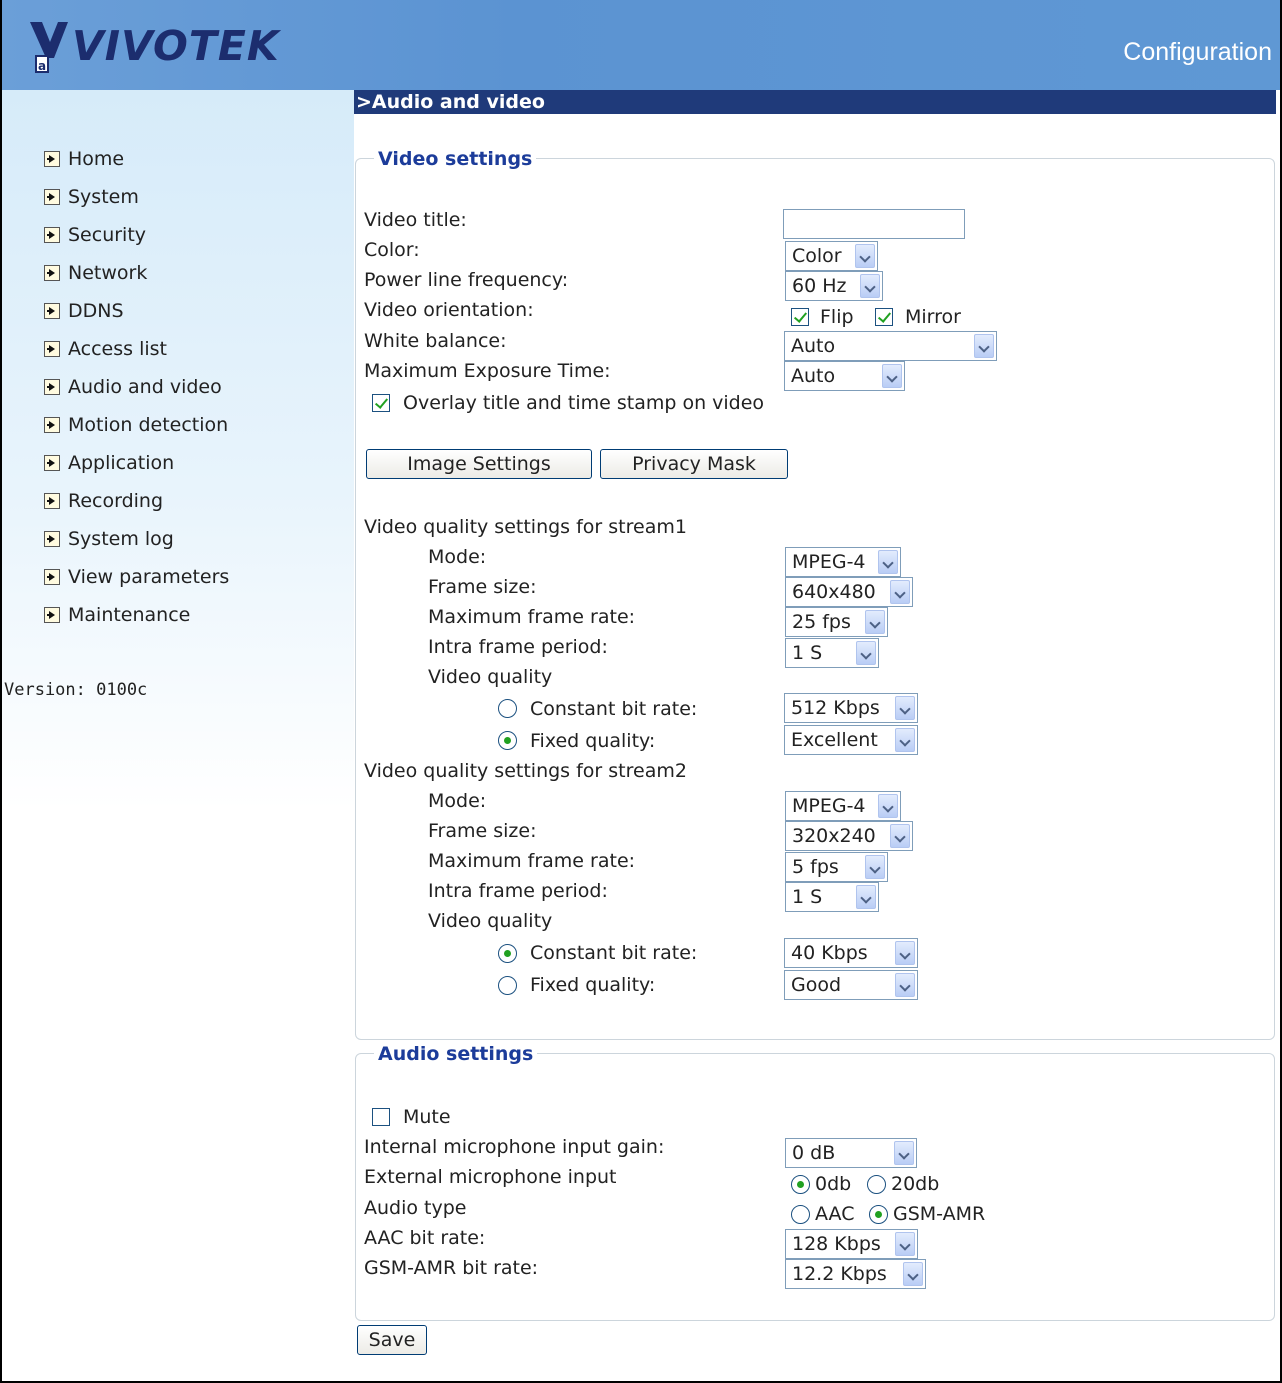 The image size is (1282, 1383). What do you see at coordinates (514, 1147) in the screenshot?
I see `gain-label: Internal microphone input gain:` at bounding box center [514, 1147].